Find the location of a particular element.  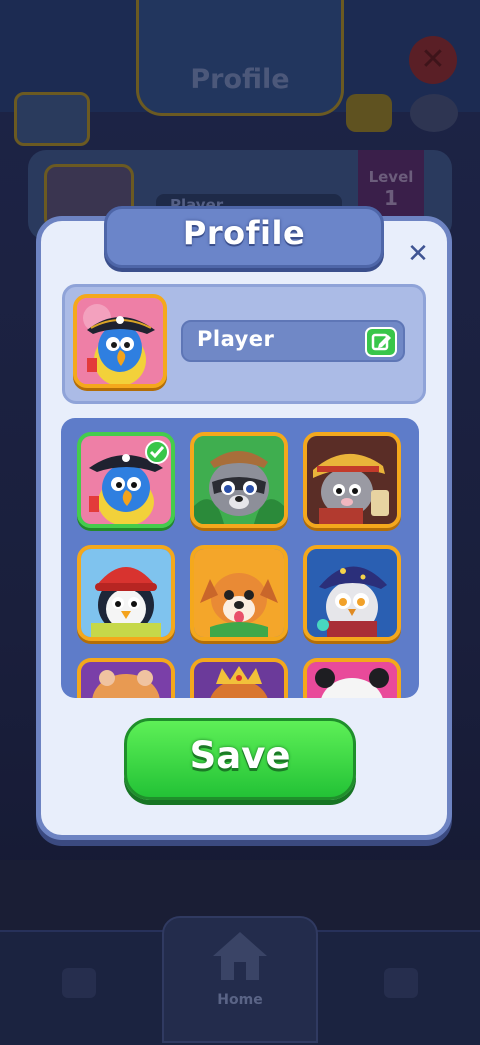

home-icon is located at coordinates (240, 956).